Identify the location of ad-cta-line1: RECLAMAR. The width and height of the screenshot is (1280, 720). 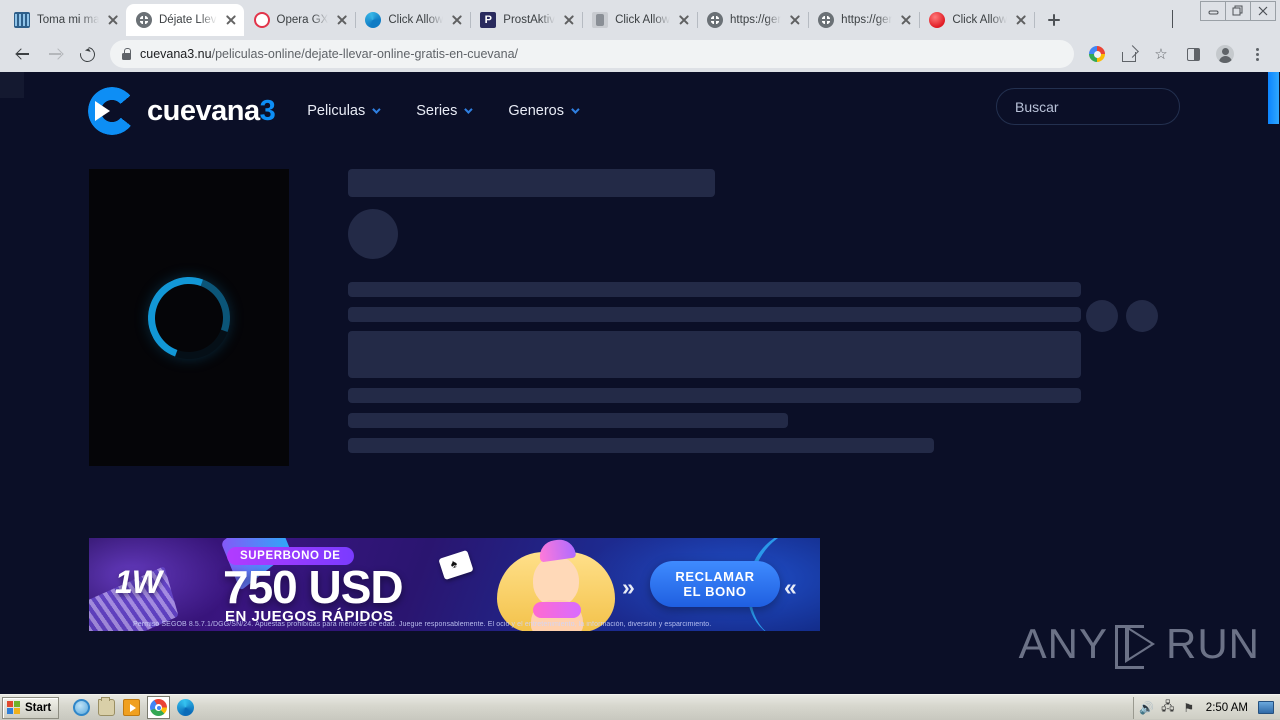
(715, 576).